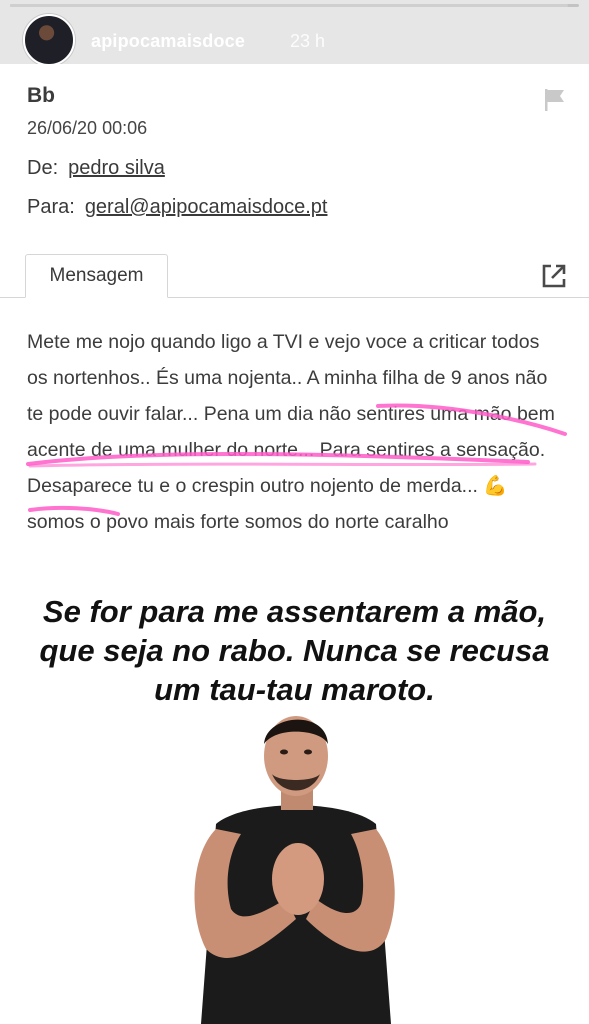  What do you see at coordinates (555, 100) in the screenshot?
I see `flag-icon` at bounding box center [555, 100].